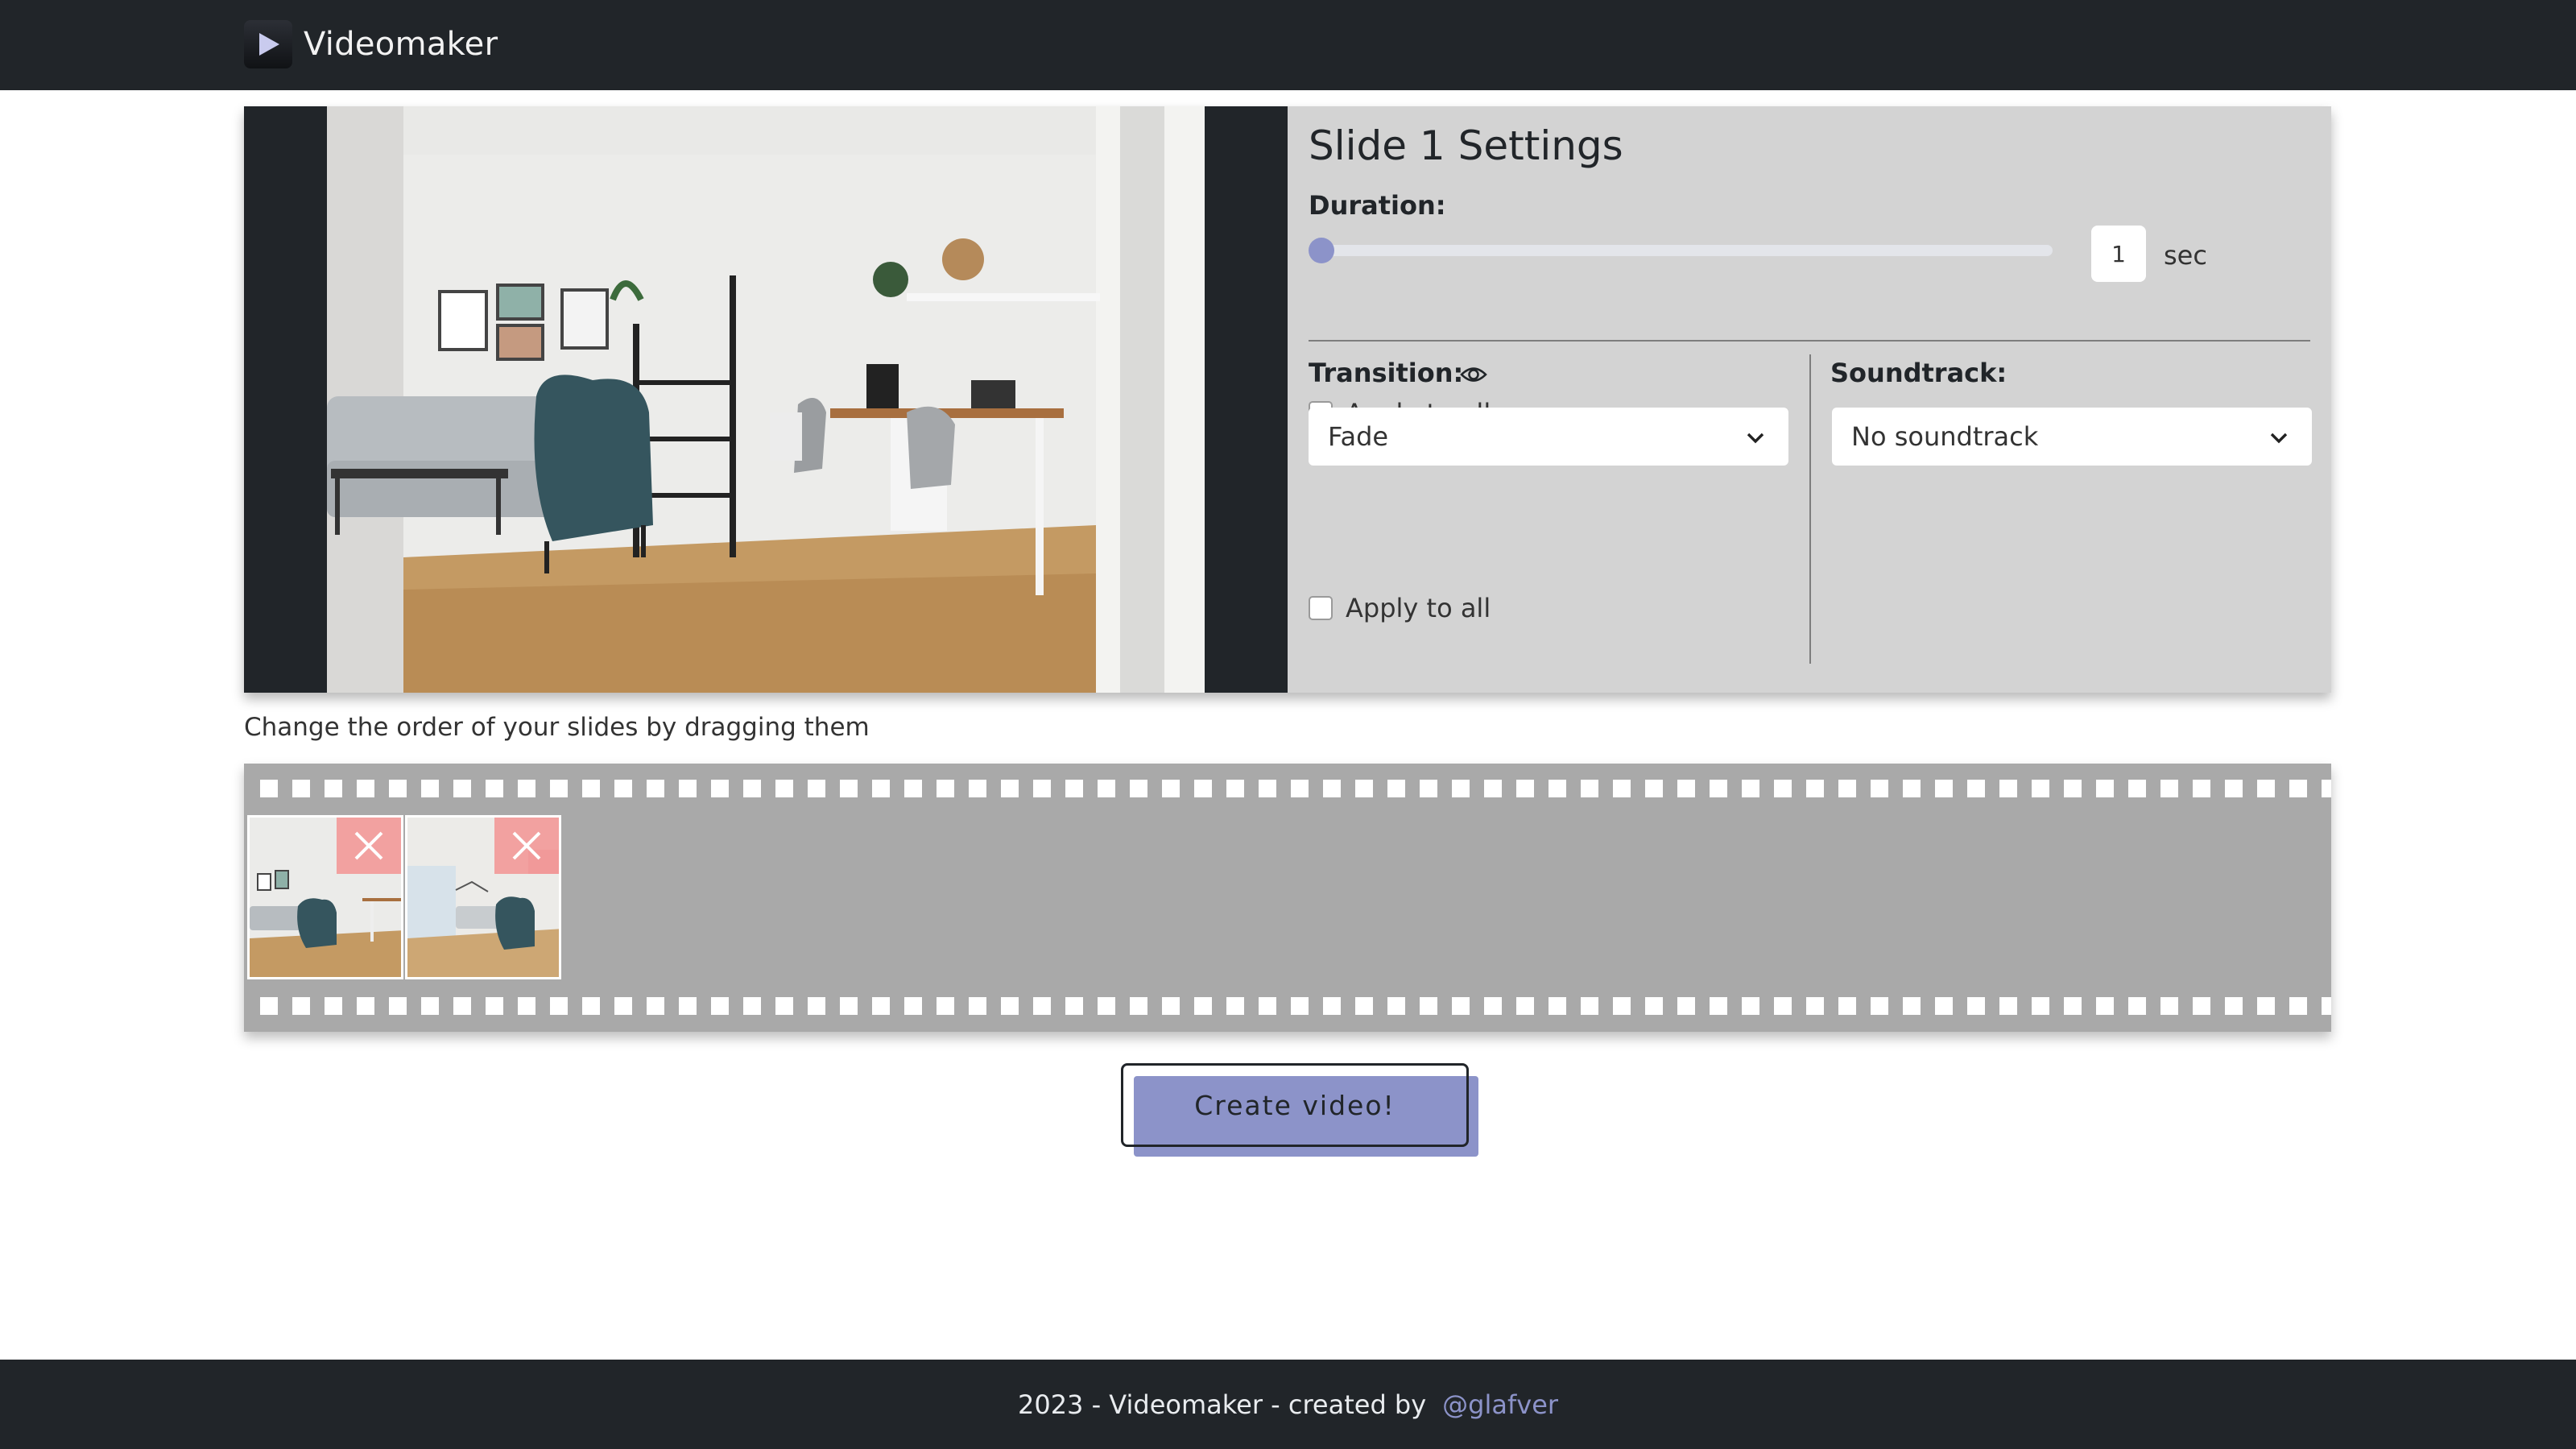 The width and height of the screenshot is (2576, 1449). Describe the element at coordinates (1222, 1404) in the screenshot. I see `footer-text: 2023 - Videomaker - created by` at that location.